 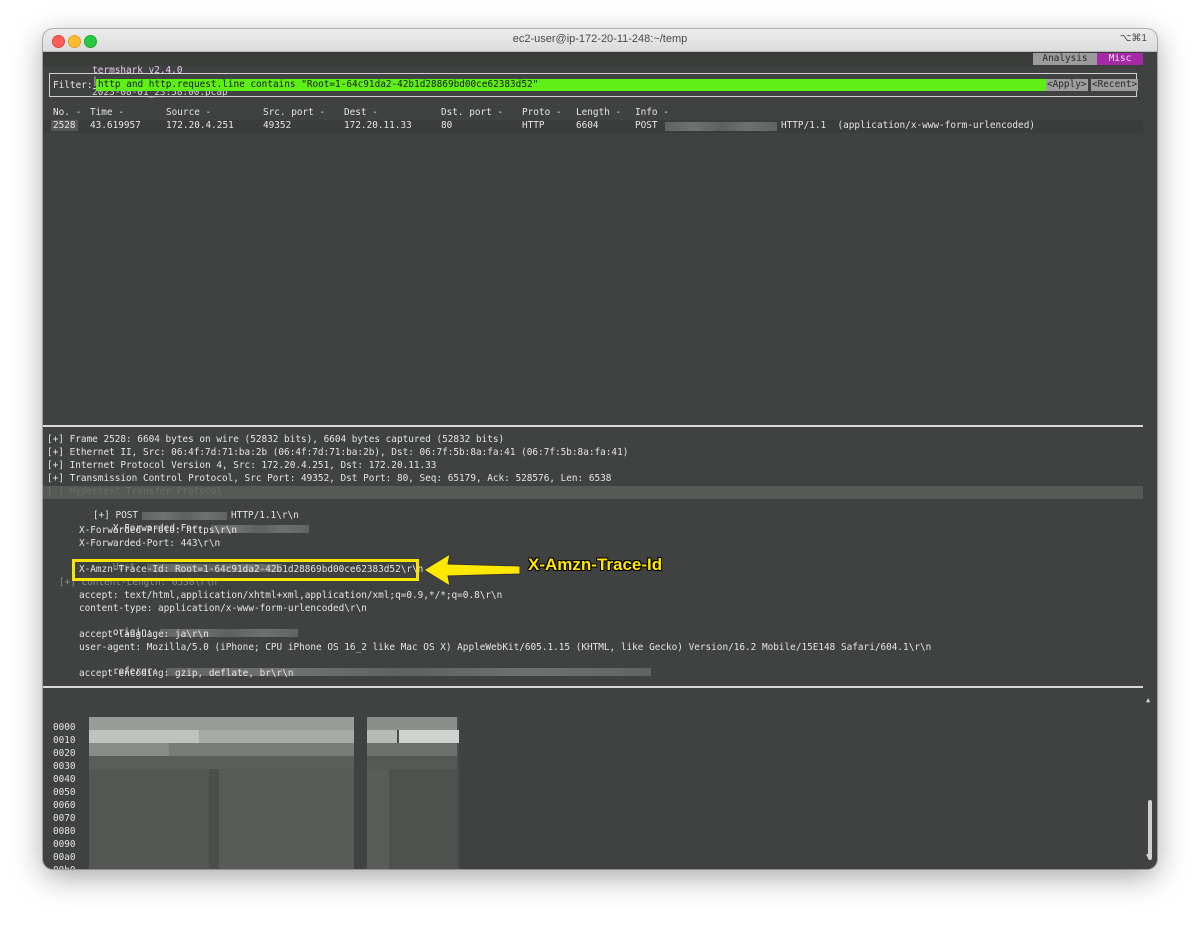 I want to click on column-no: No. -, so click(x=67, y=112).